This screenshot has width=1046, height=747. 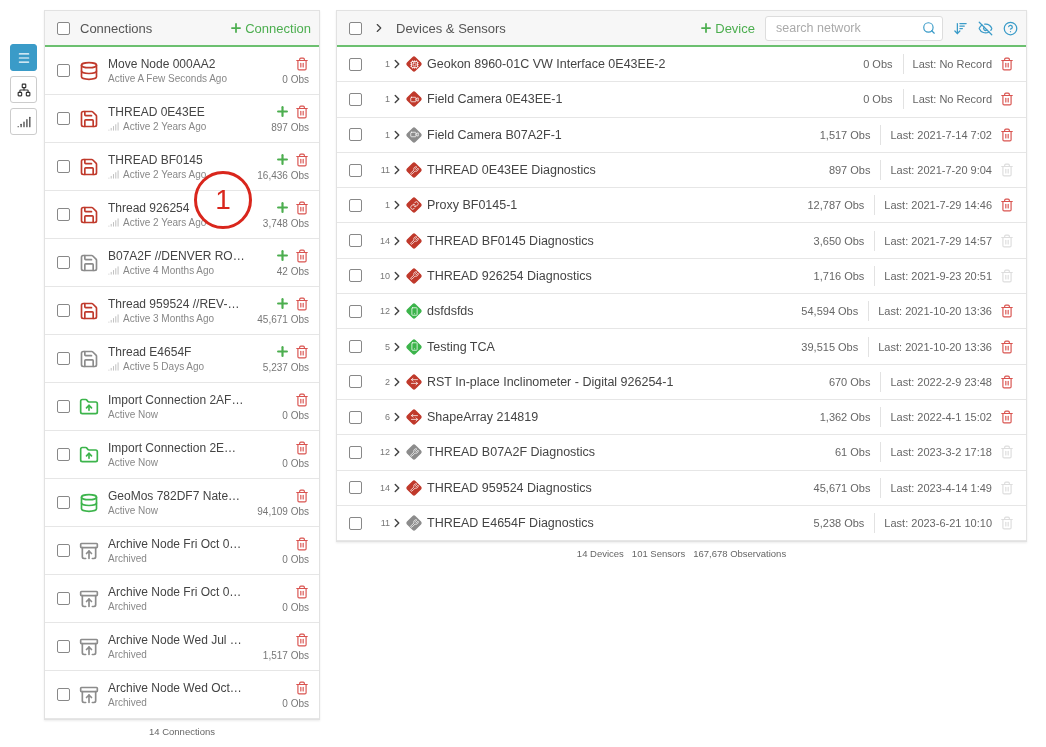 What do you see at coordinates (149, 208) in the screenshot?
I see `connection-name: Thread 926254` at bounding box center [149, 208].